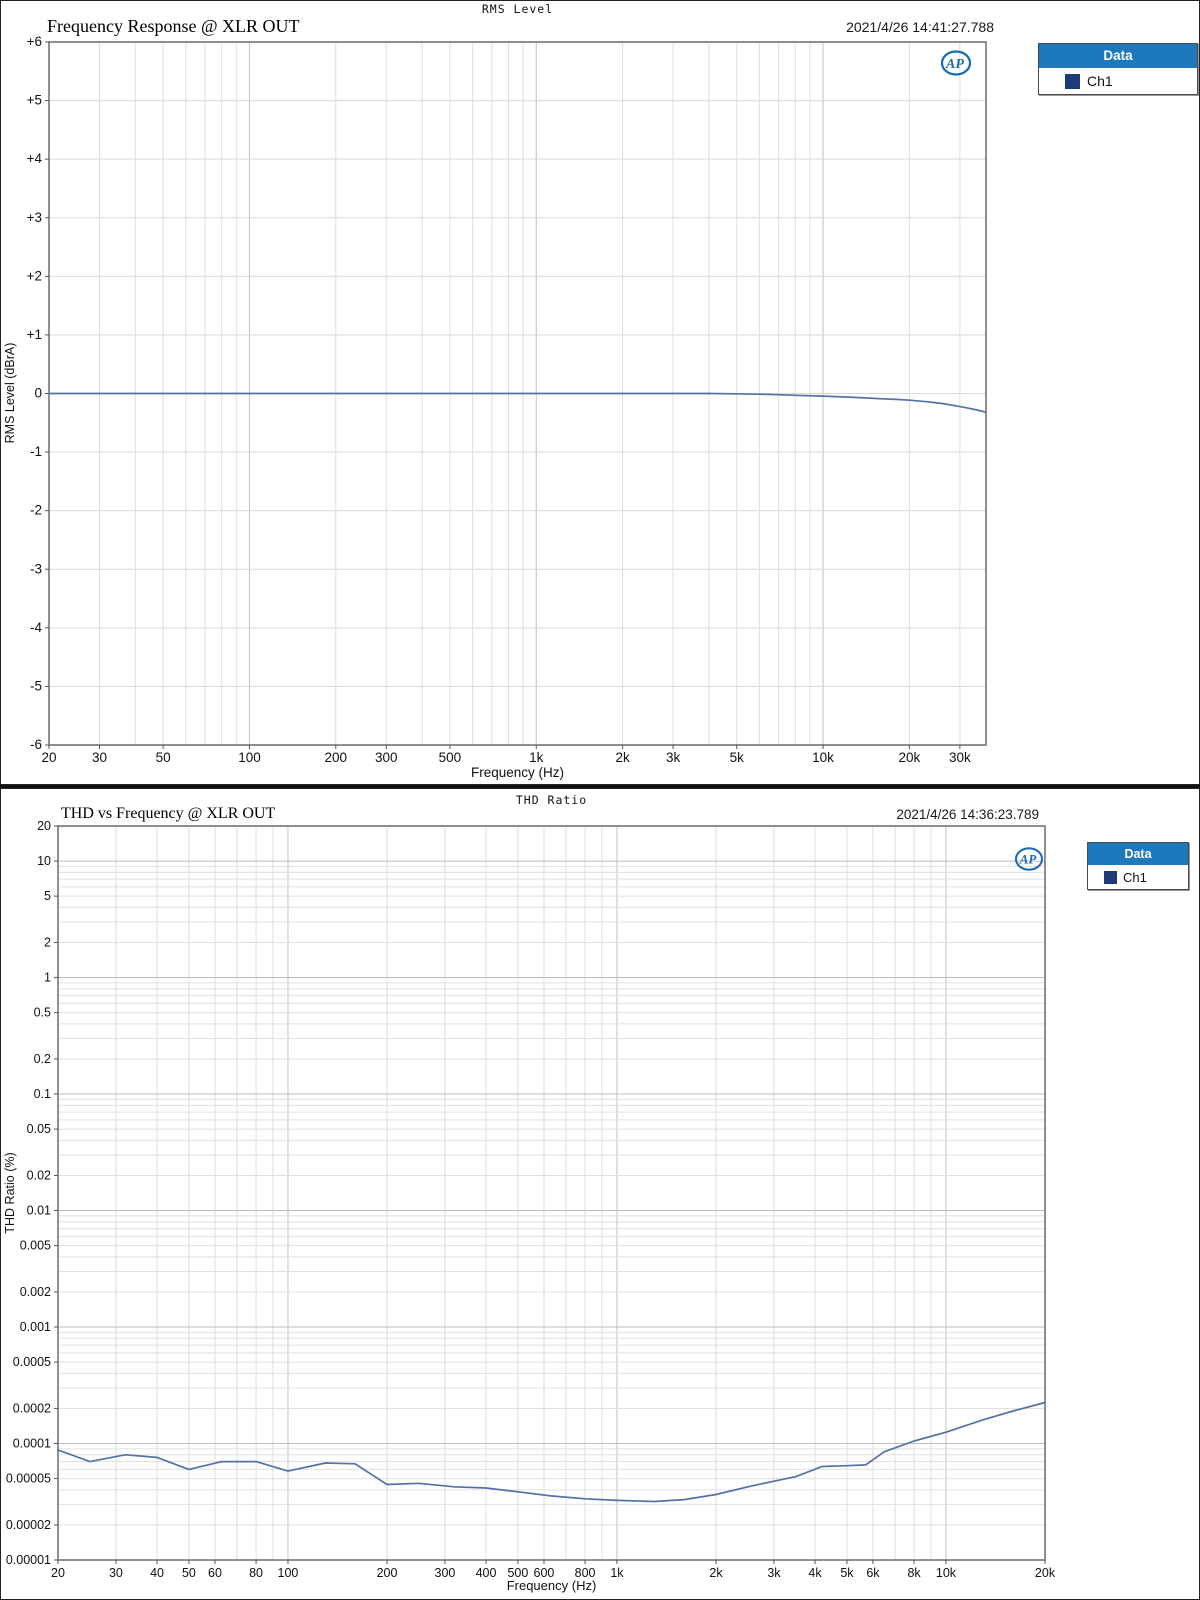 The height and width of the screenshot is (1600, 1200). Describe the element at coordinates (34, 275) in the screenshot. I see `svg-text: +2` at that location.